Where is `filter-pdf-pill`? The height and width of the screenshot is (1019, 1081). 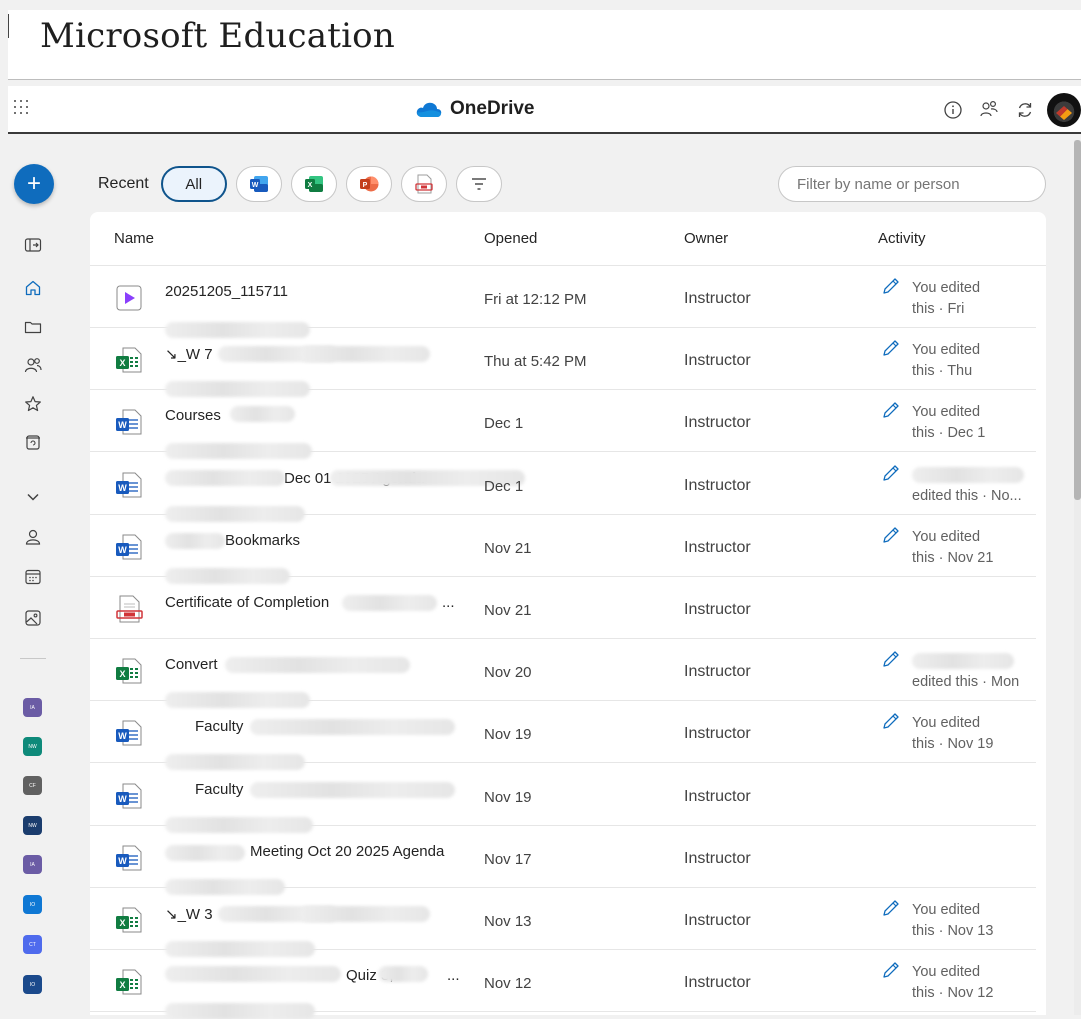 filter-pdf-pill is located at coordinates (423, 184).